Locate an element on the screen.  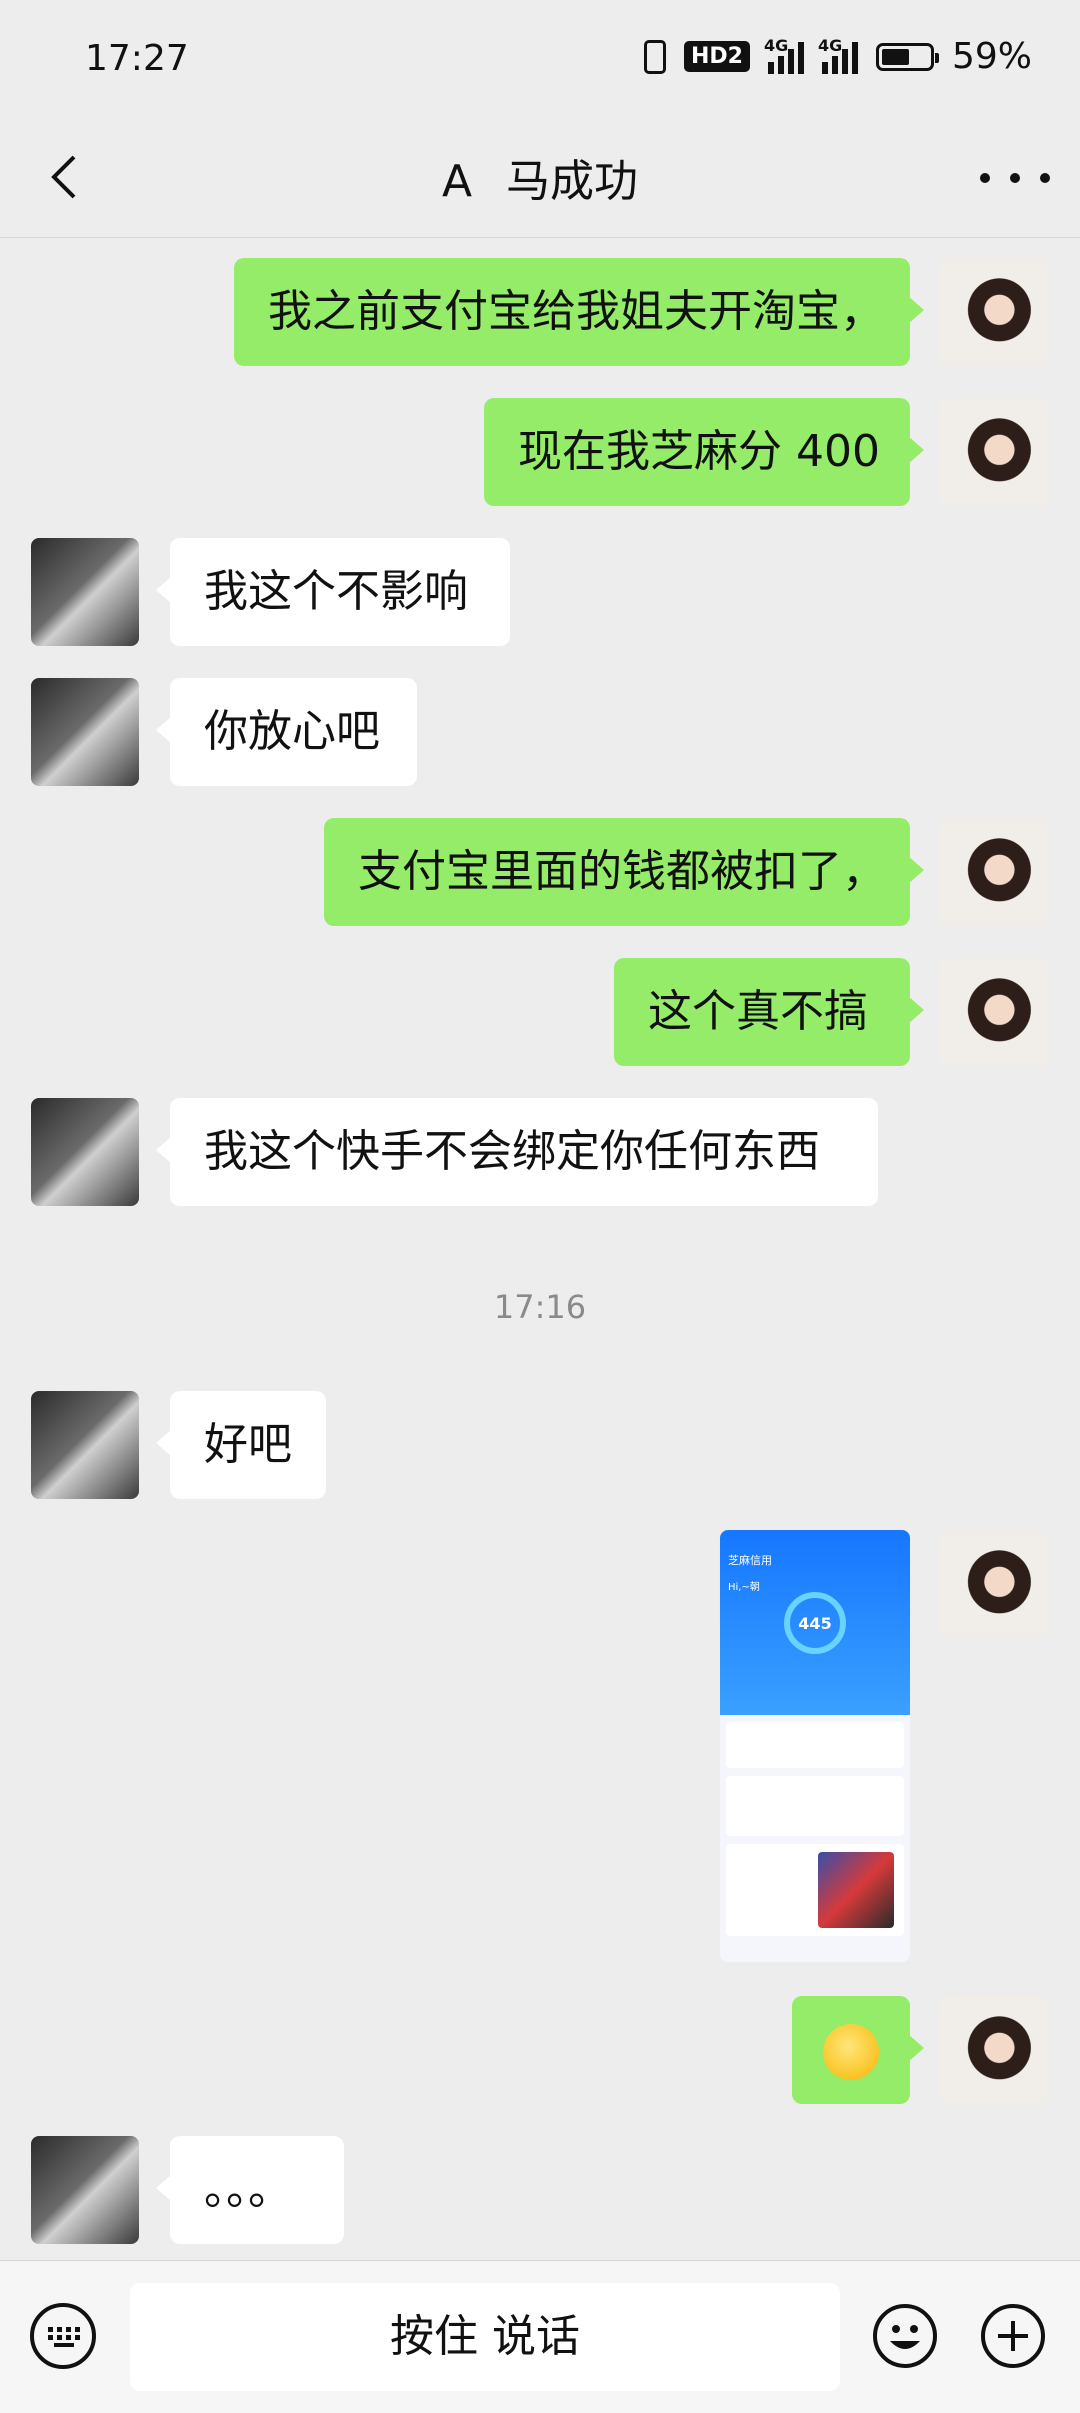
message-bubble: 。。。 is located at coordinates (250, 2190).